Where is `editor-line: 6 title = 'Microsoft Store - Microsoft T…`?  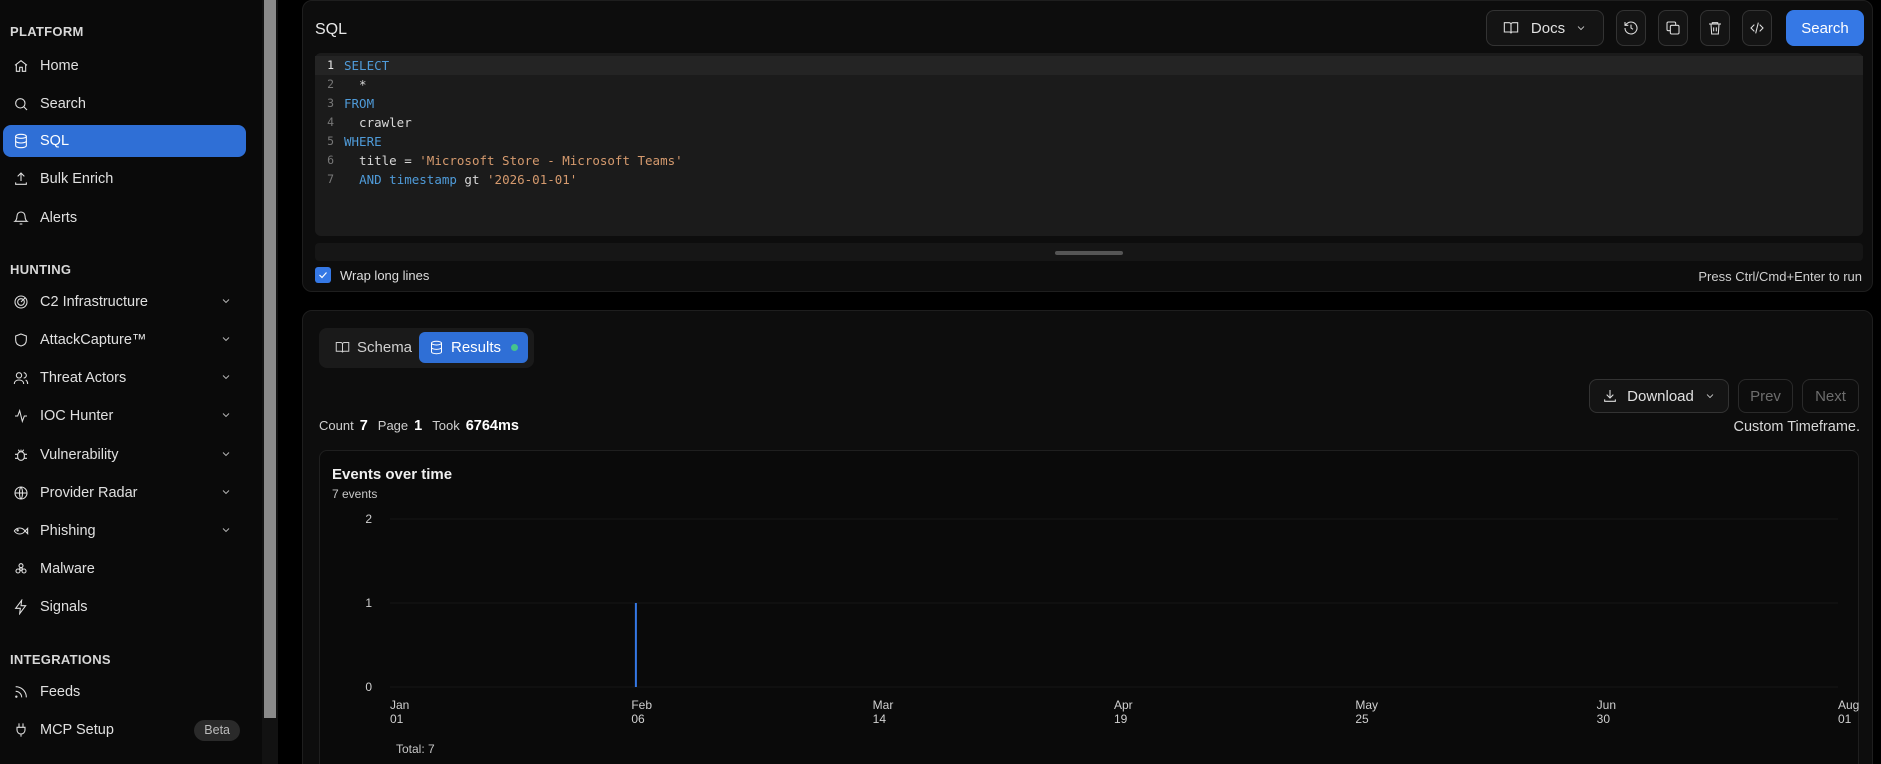 editor-line: 6 title = 'Microsoft Store - Microsoft T… is located at coordinates (1089, 160).